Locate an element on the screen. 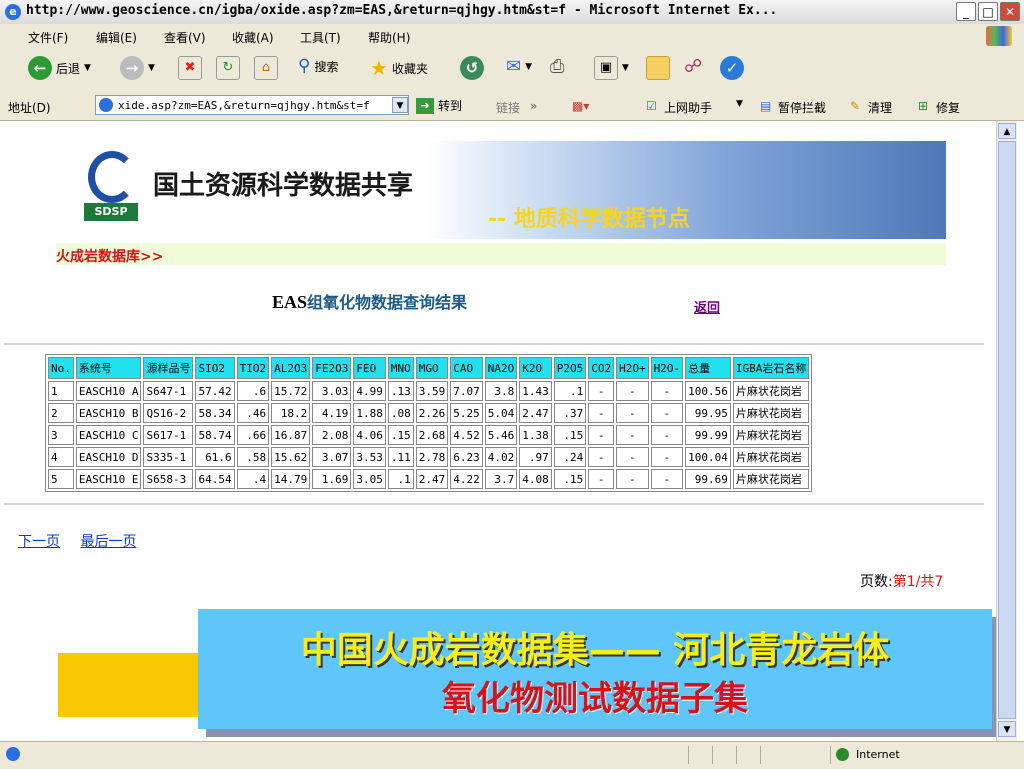  refresh-button: ↻ is located at coordinates (228, 68).